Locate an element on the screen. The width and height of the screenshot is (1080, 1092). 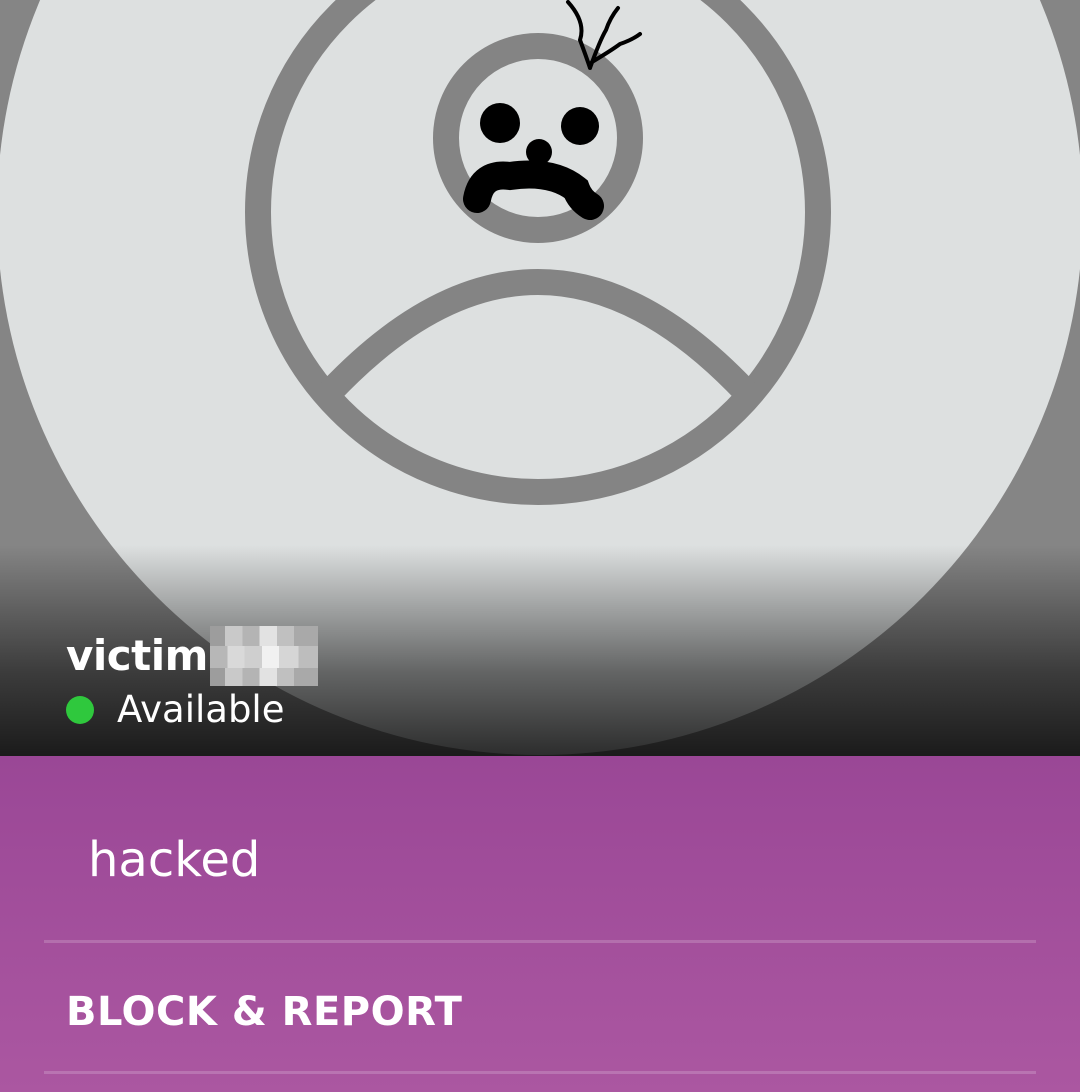
status-text: Available is located at coordinates (201, 709).